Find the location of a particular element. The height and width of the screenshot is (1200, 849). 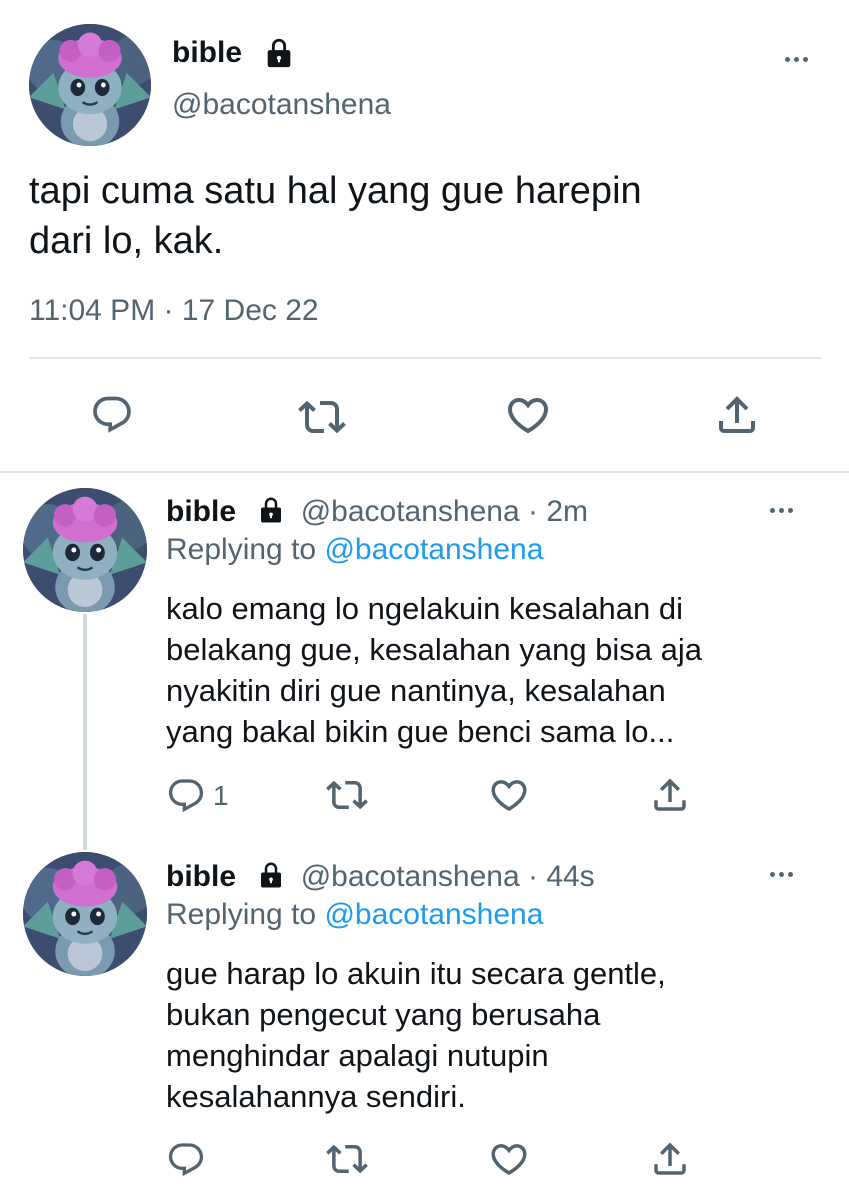

timestamp: 11:04 PM · 17 Dec 22 is located at coordinates (174, 311).